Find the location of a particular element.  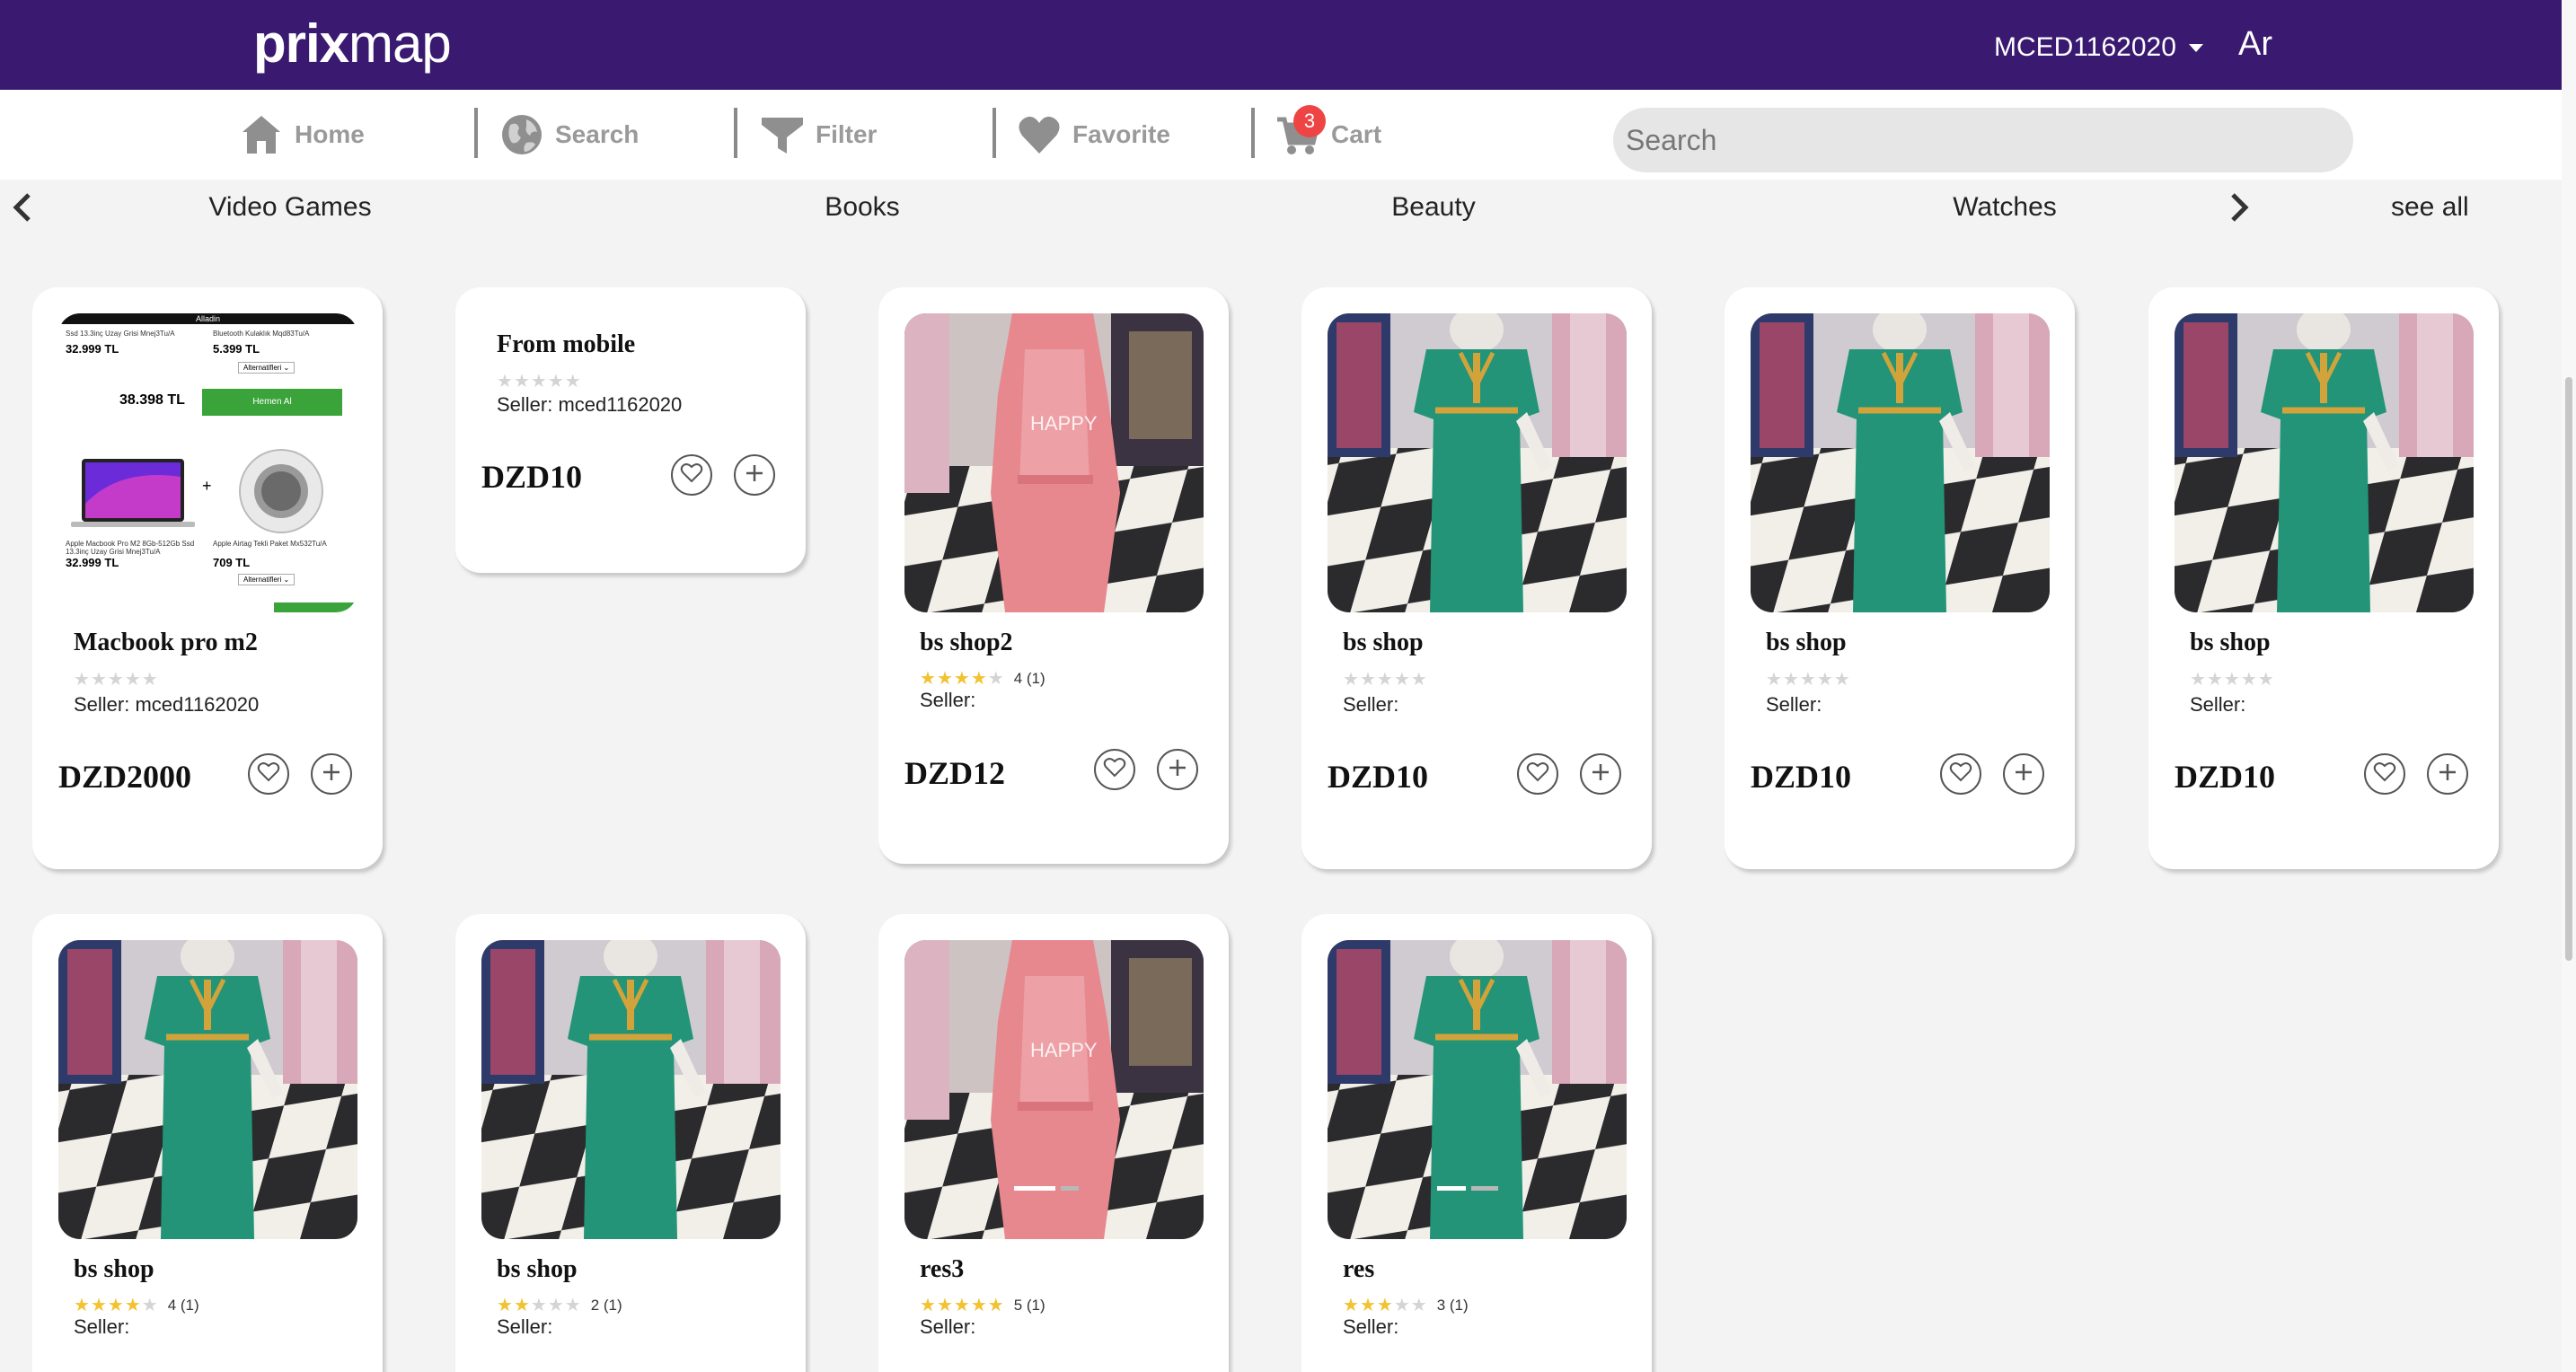

airtag-image is located at coordinates (281, 491).